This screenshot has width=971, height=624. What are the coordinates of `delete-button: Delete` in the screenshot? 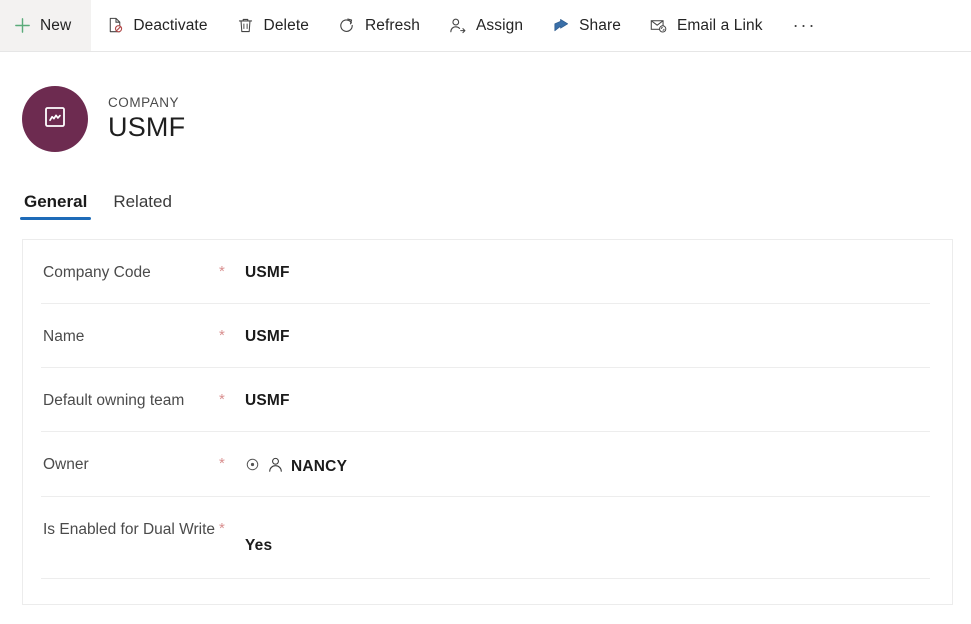 It's located at (272, 25).